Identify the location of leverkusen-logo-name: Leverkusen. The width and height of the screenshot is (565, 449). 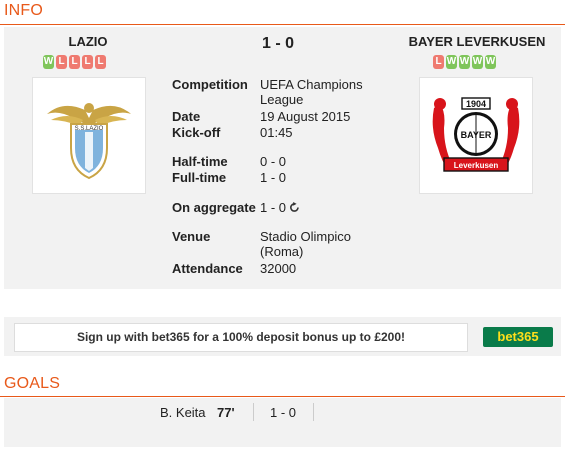
(476, 165).